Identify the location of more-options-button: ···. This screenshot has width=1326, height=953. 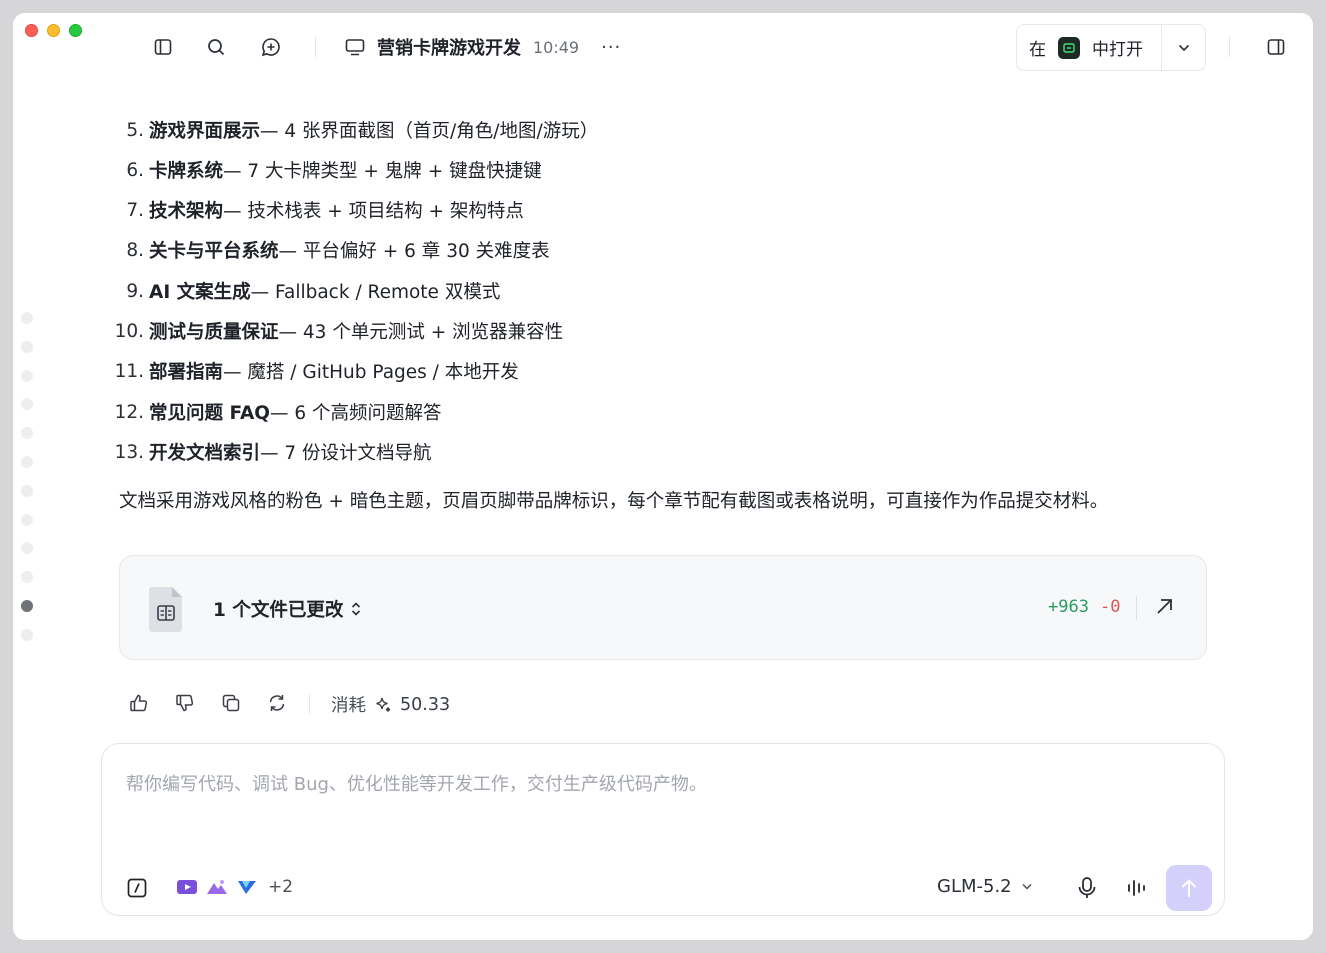
(611, 47).